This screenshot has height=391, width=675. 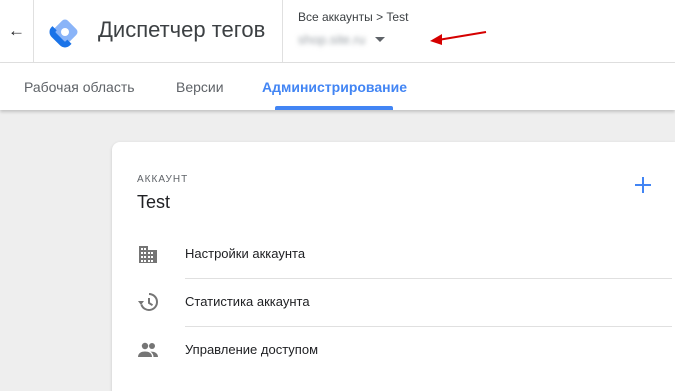 I want to click on history-icon, so click(x=148, y=302).